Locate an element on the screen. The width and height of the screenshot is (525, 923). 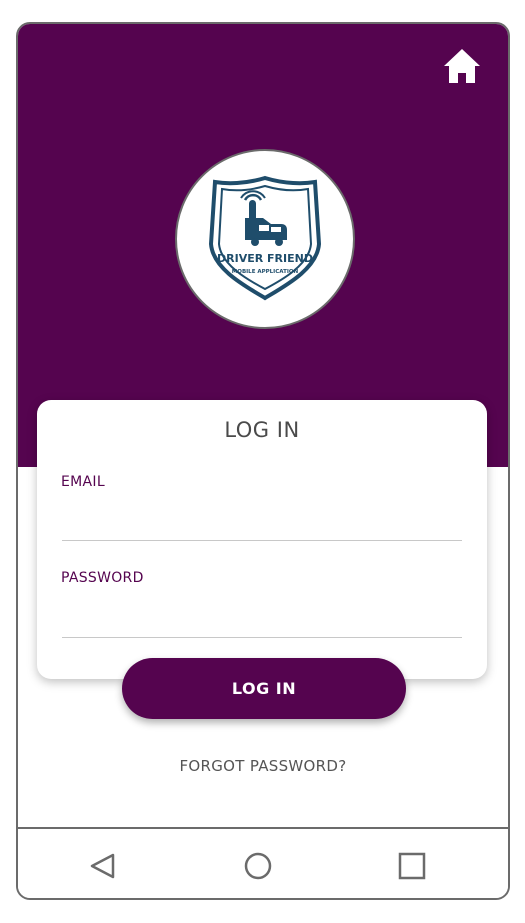
email-label: EMAIL is located at coordinates (83, 482).